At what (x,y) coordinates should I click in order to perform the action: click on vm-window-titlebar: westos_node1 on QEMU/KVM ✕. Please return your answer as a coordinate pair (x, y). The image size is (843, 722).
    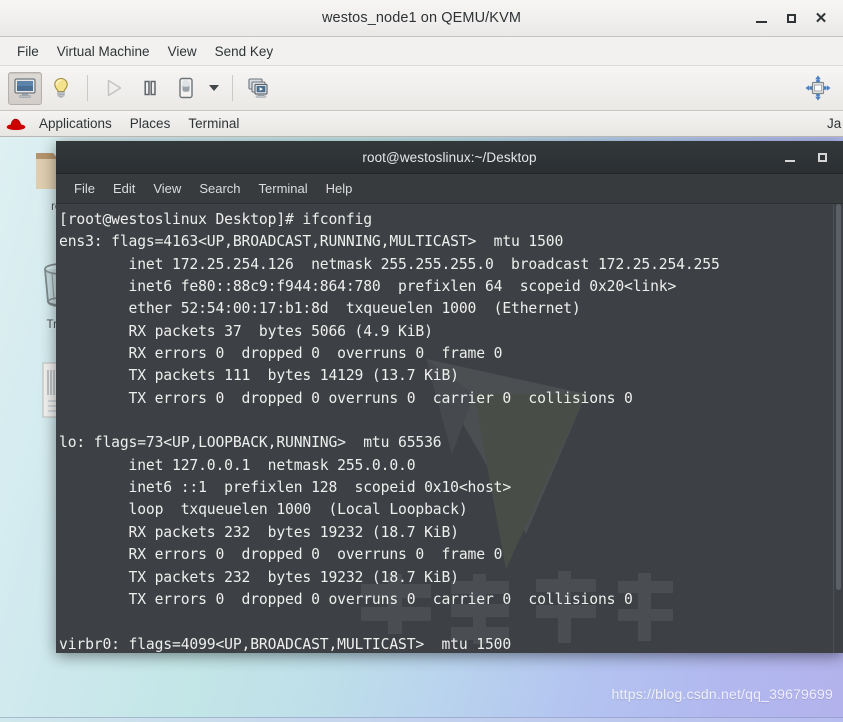
    Looking at the image, I should click on (421, 18).